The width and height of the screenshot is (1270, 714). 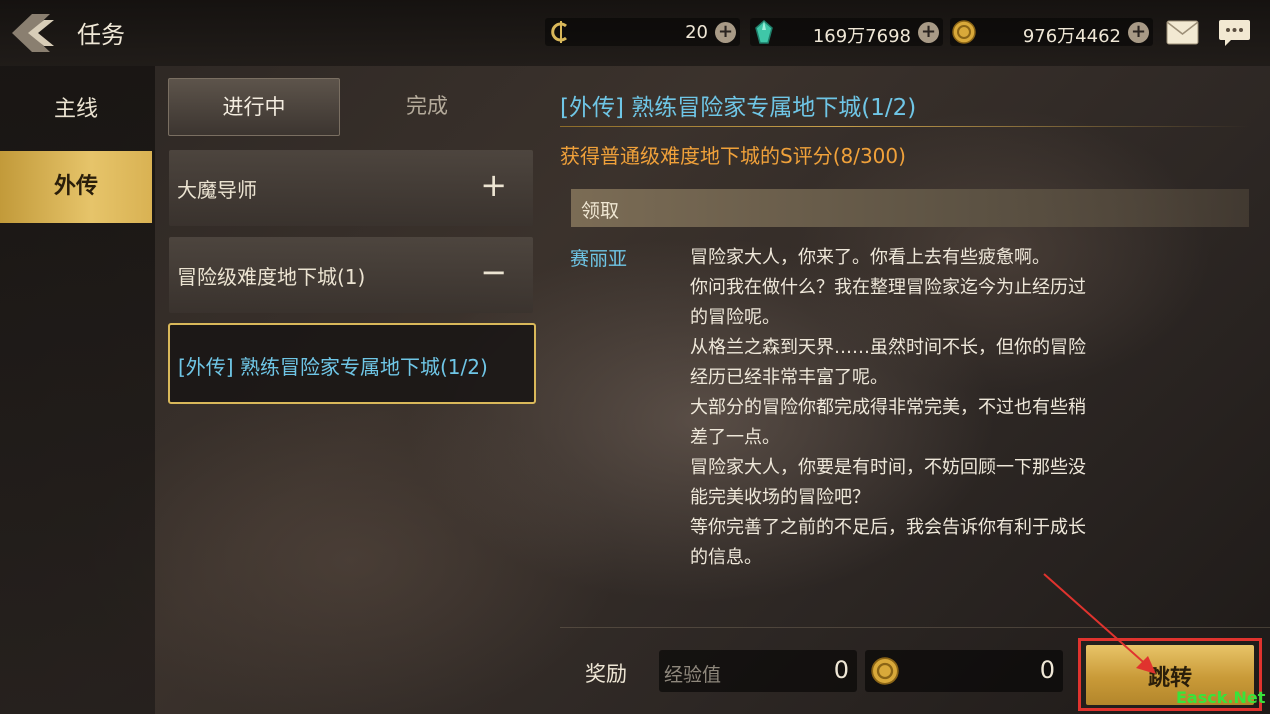 I want to click on tab-label: 完成, so click(x=427, y=106).